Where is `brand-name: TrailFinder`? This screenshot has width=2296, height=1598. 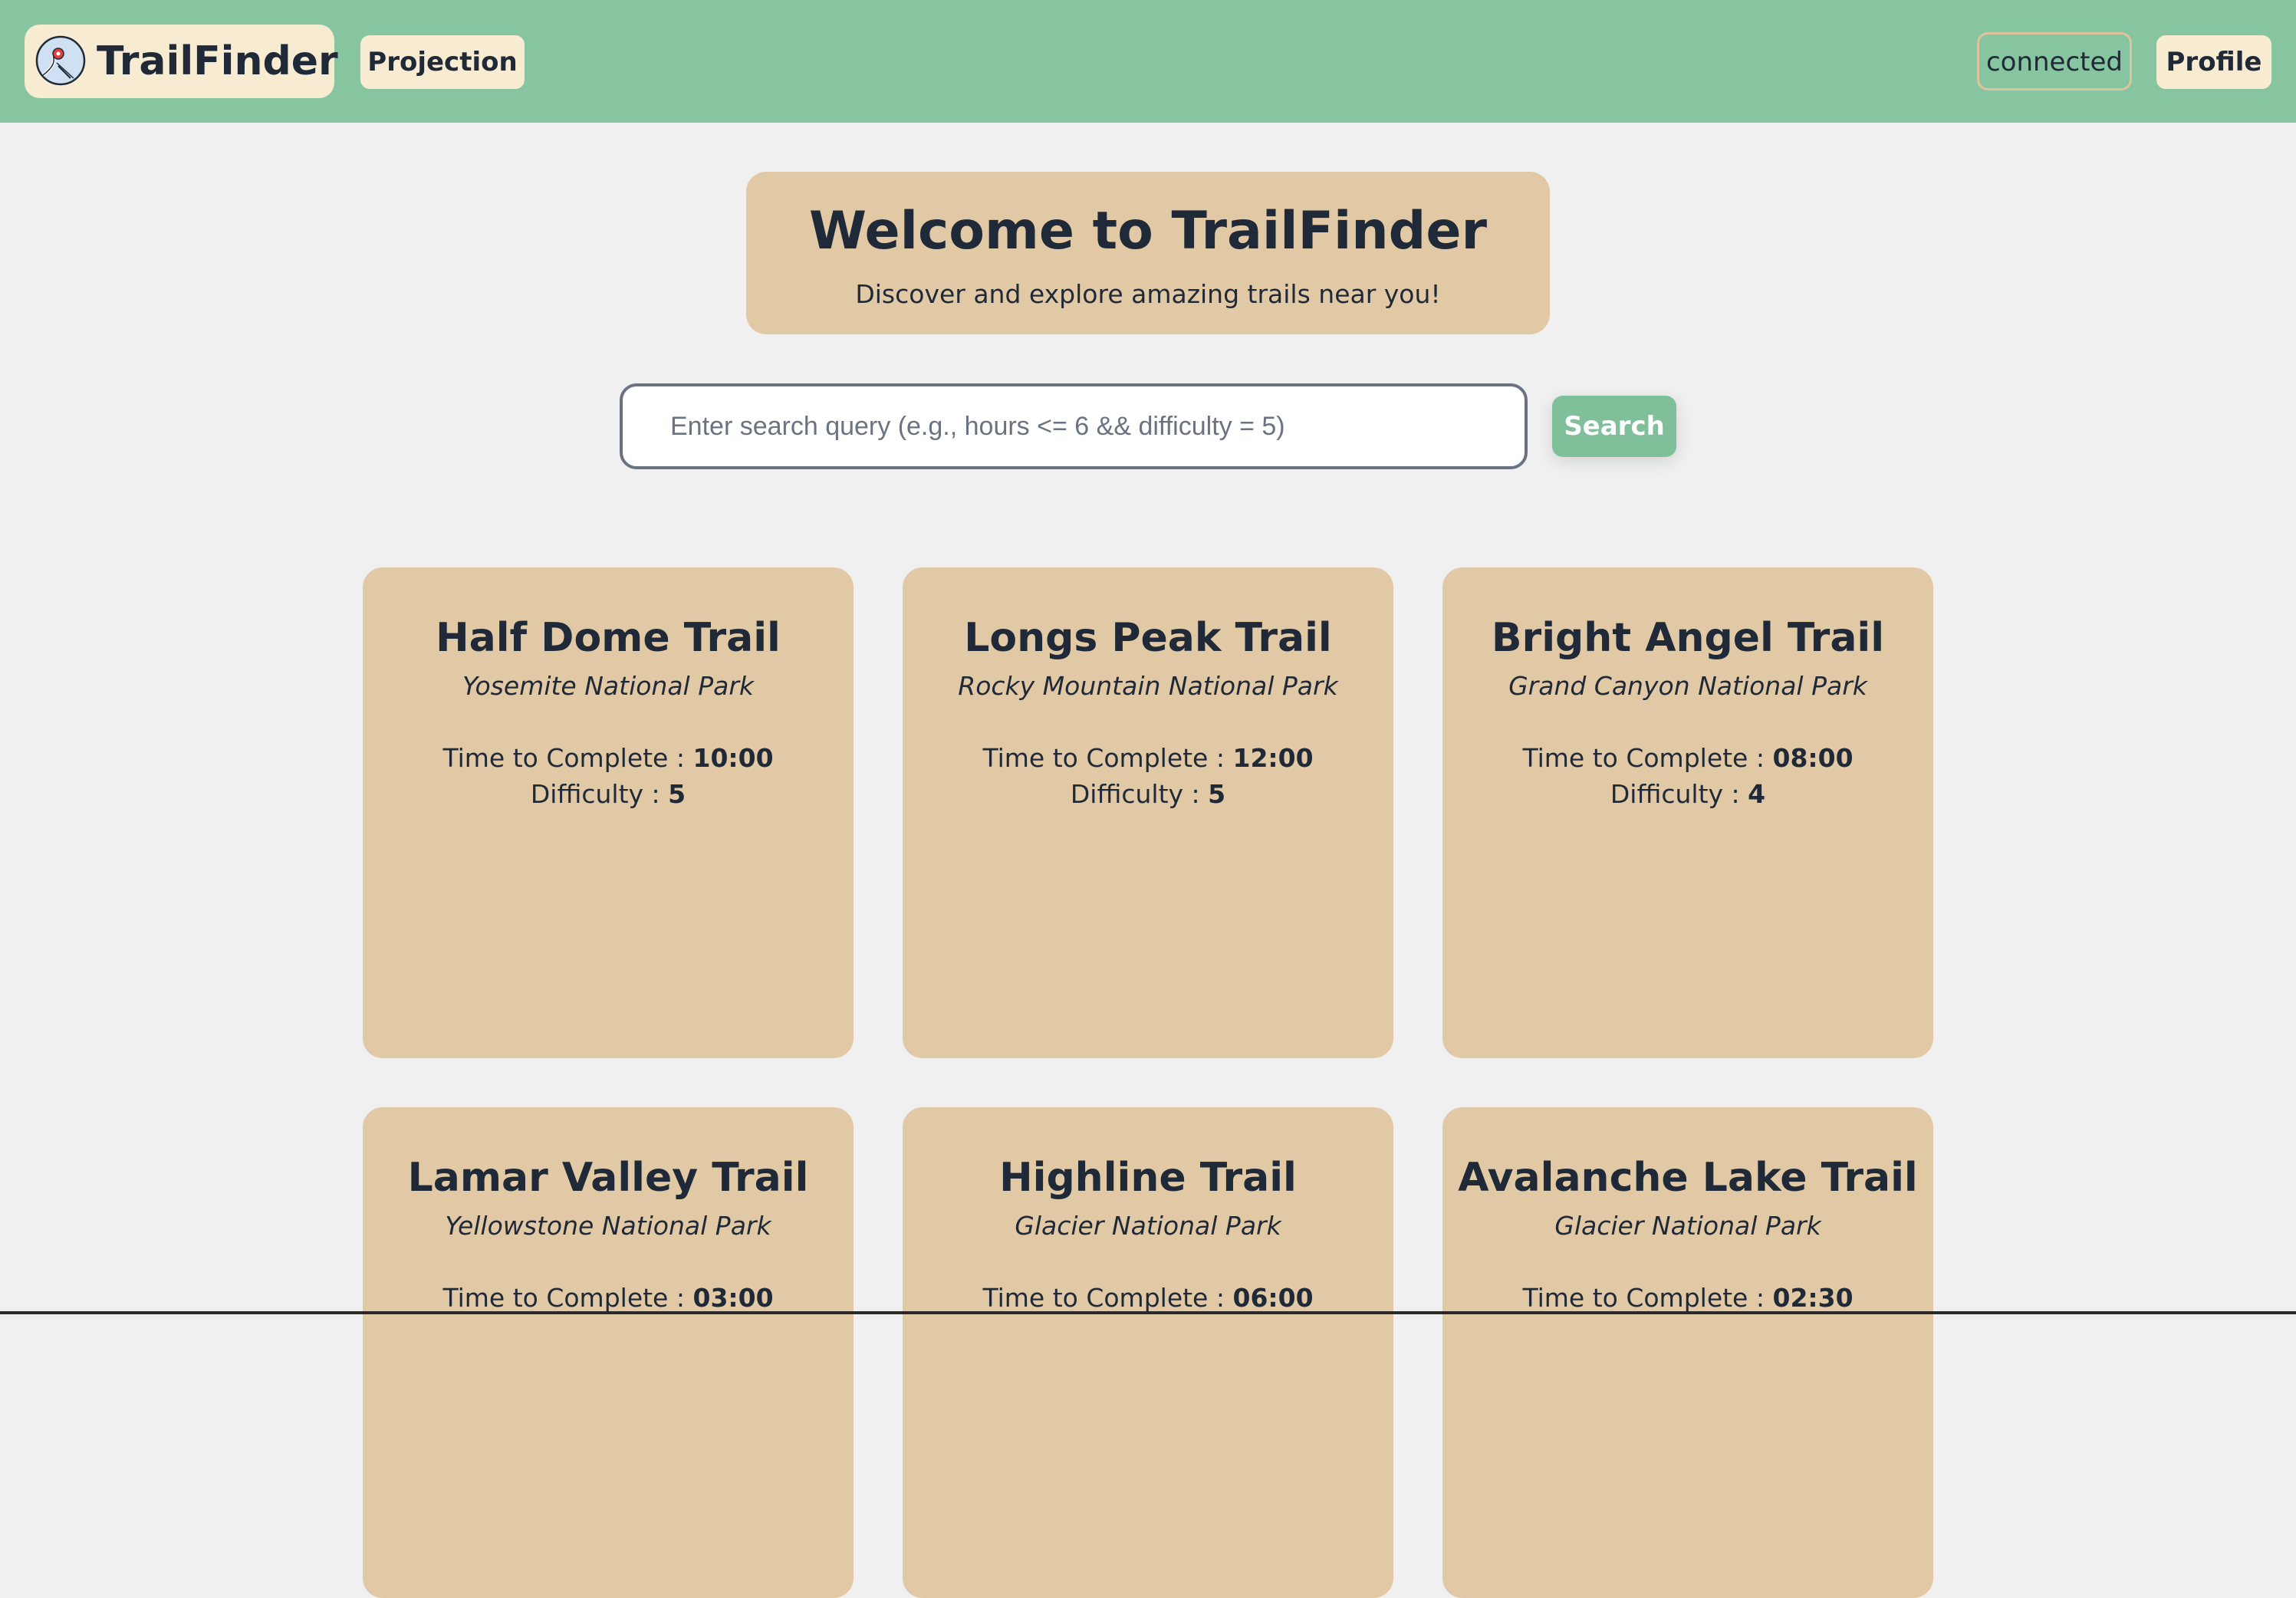
brand-name: TrailFinder is located at coordinates (217, 61).